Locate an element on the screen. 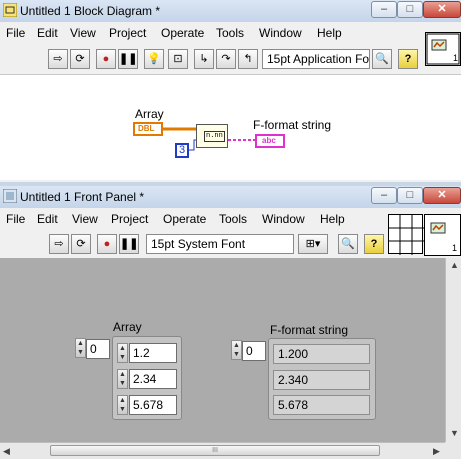  connector-pane-grid is located at coordinates (406, 235).